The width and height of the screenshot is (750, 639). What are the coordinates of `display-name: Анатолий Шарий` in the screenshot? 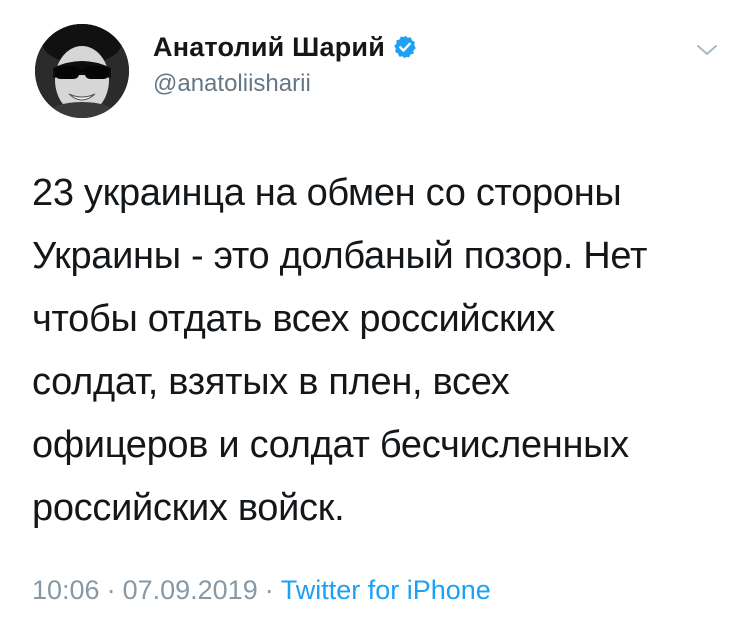 It's located at (269, 47).